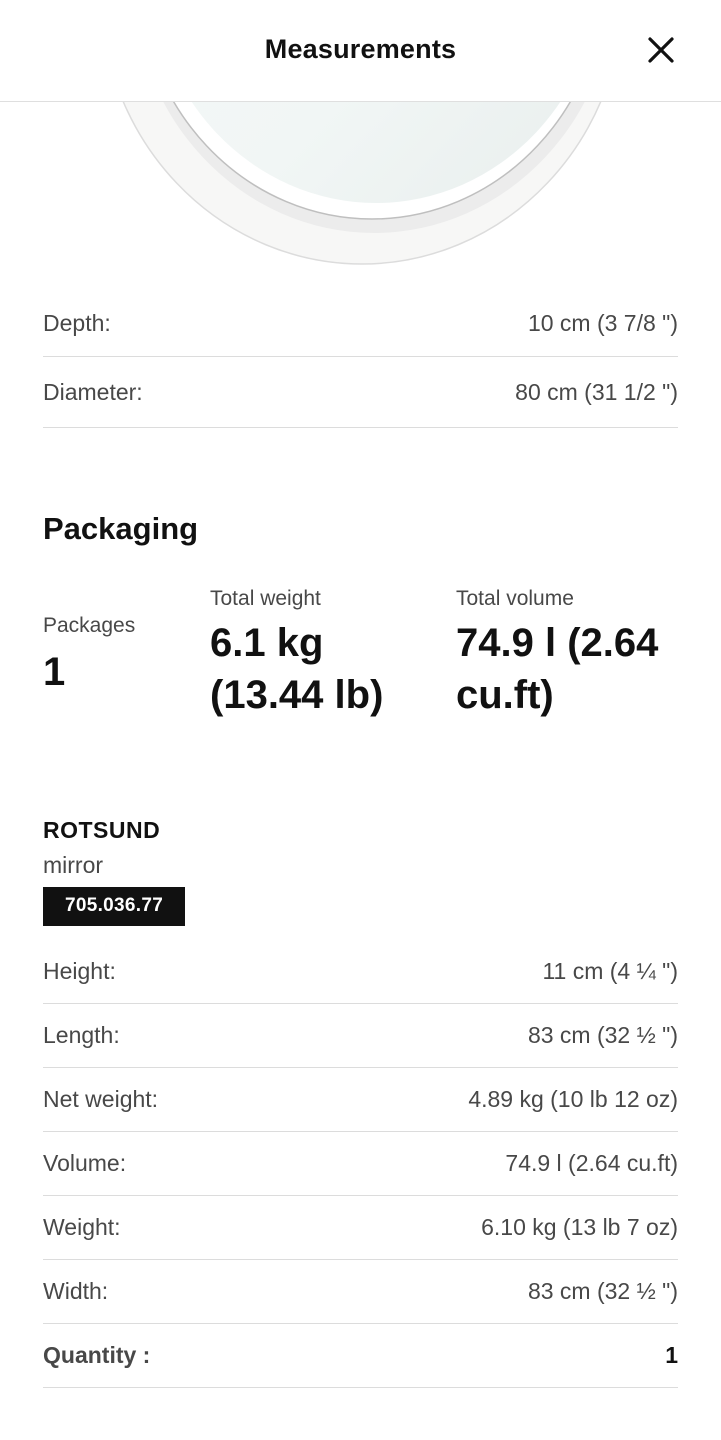  I want to click on package-row-net-weight: Net weight: 4.89 kg (10 lb 12 oz), so click(360, 1100).